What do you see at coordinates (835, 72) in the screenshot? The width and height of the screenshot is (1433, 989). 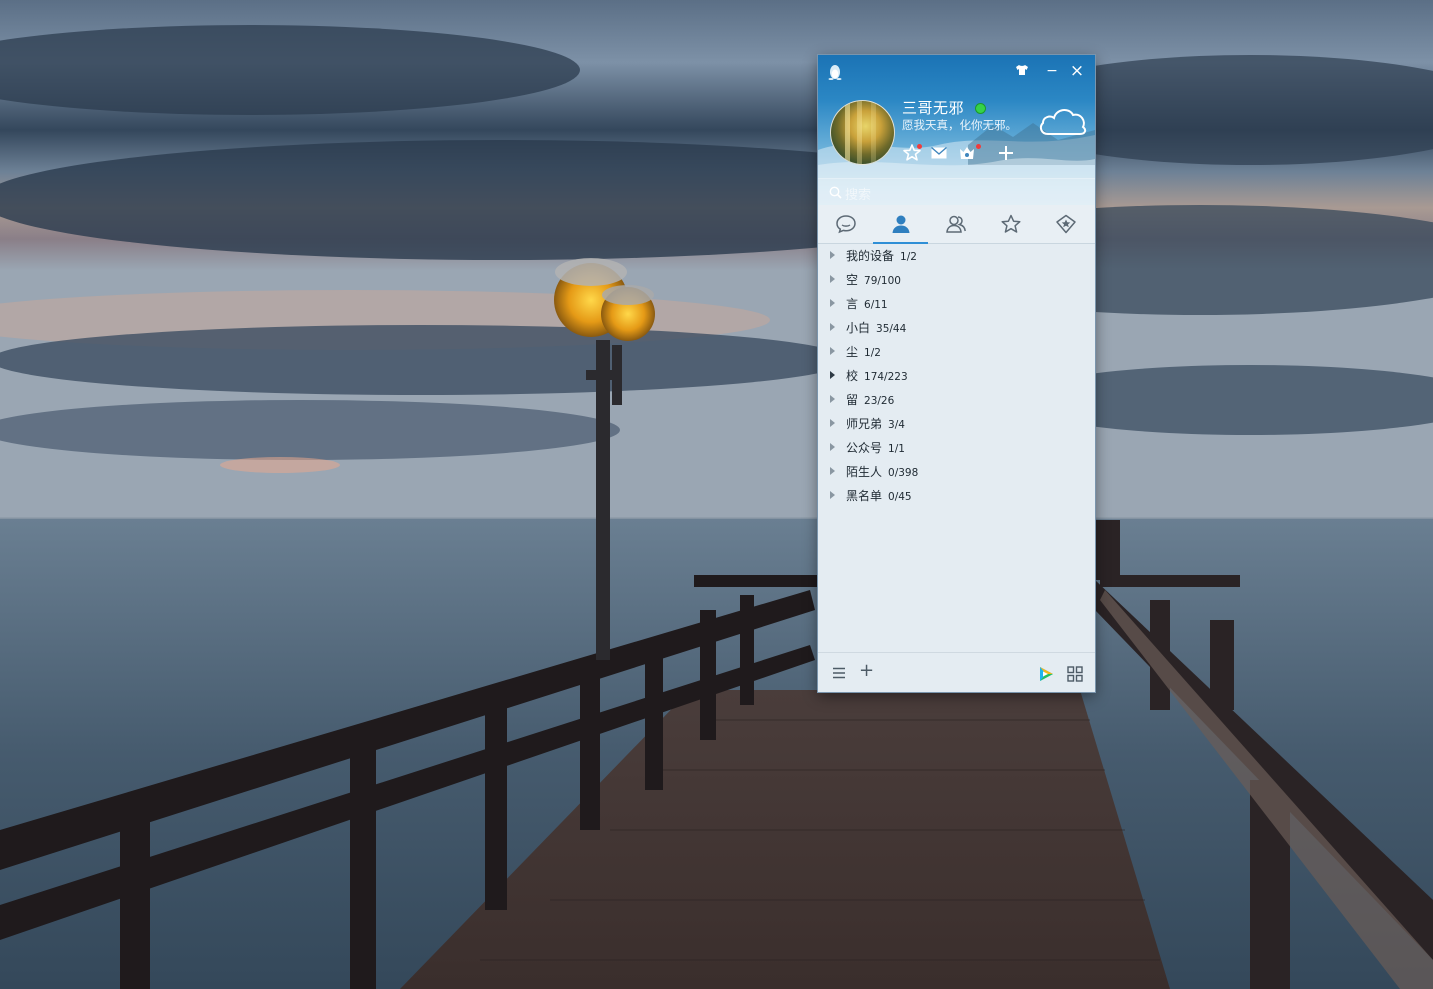 I see `qq-penguin-icon` at bounding box center [835, 72].